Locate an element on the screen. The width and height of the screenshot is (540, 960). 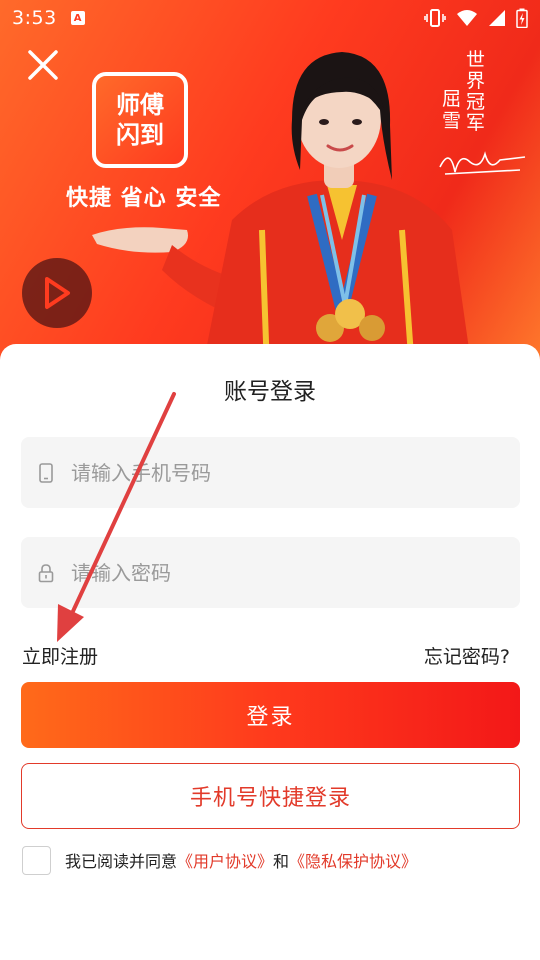
lock-icon is located at coordinates (46, 573).